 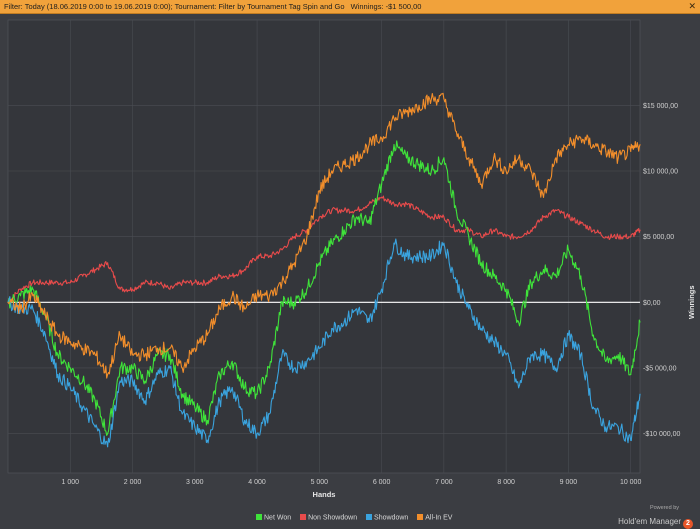 What do you see at coordinates (195, 482) in the screenshot?
I see `x-tick-label: 3 000` at bounding box center [195, 482].